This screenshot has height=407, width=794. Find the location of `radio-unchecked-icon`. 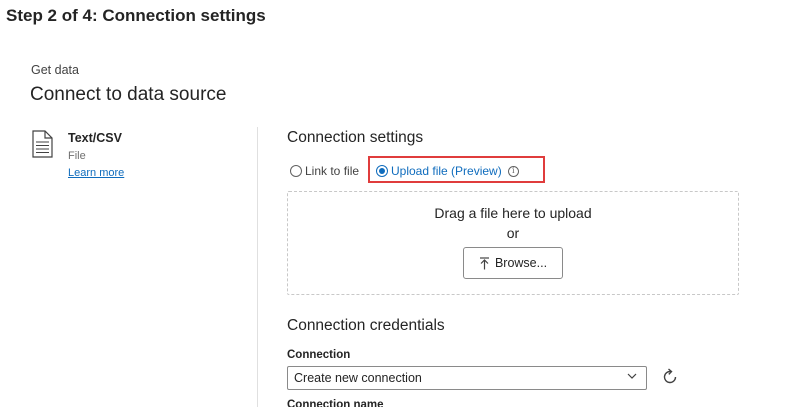

radio-unchecked-icon is located at coordinates (296, 171).